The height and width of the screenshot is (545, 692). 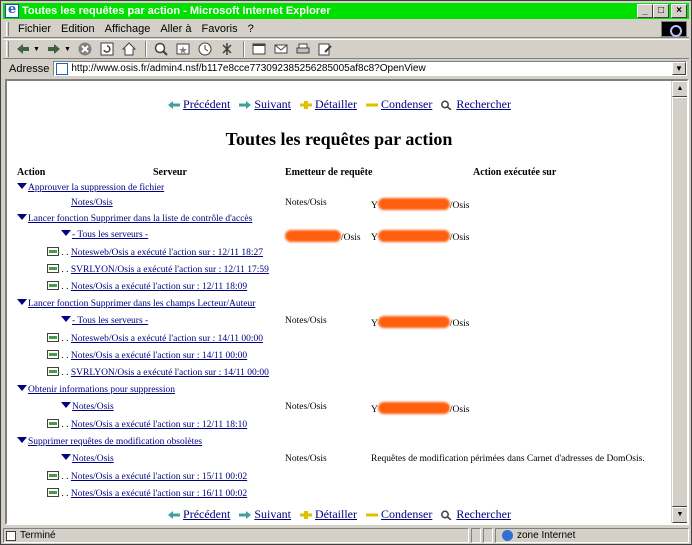 I want to click on search-icon, so click(x=161, y=49).